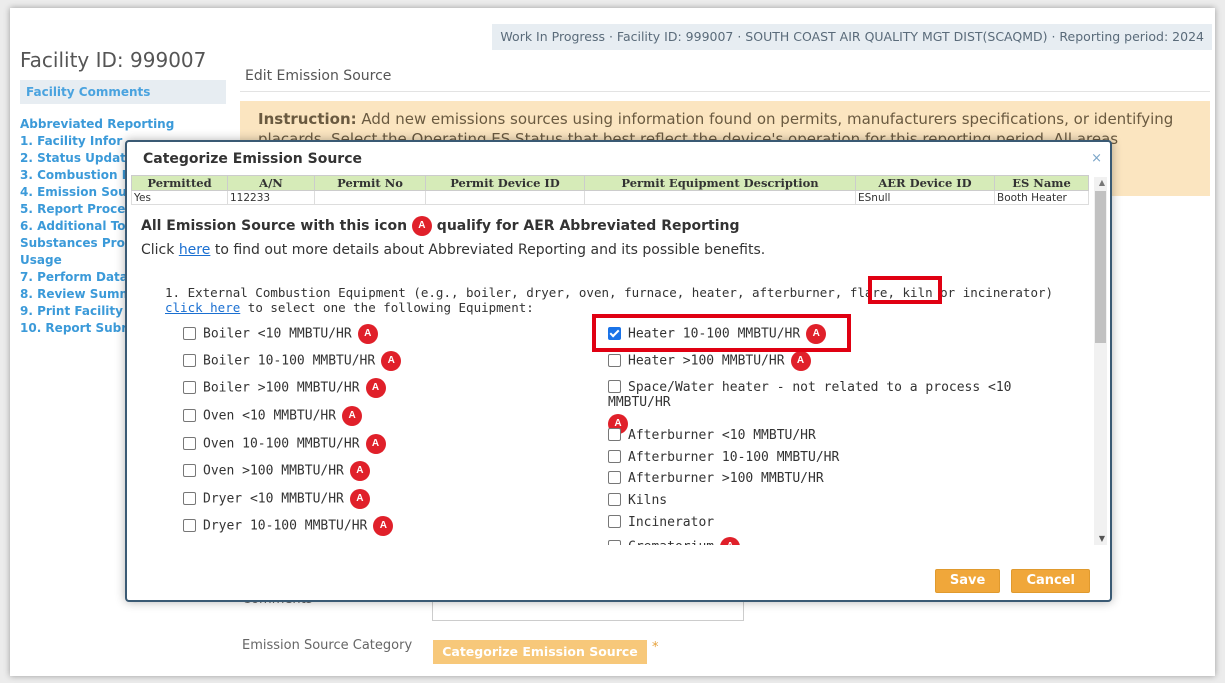 The image size is (1225, 683). I want to click on sidebar-item-review-summary: 8. Review Summ, so click(80, 294).